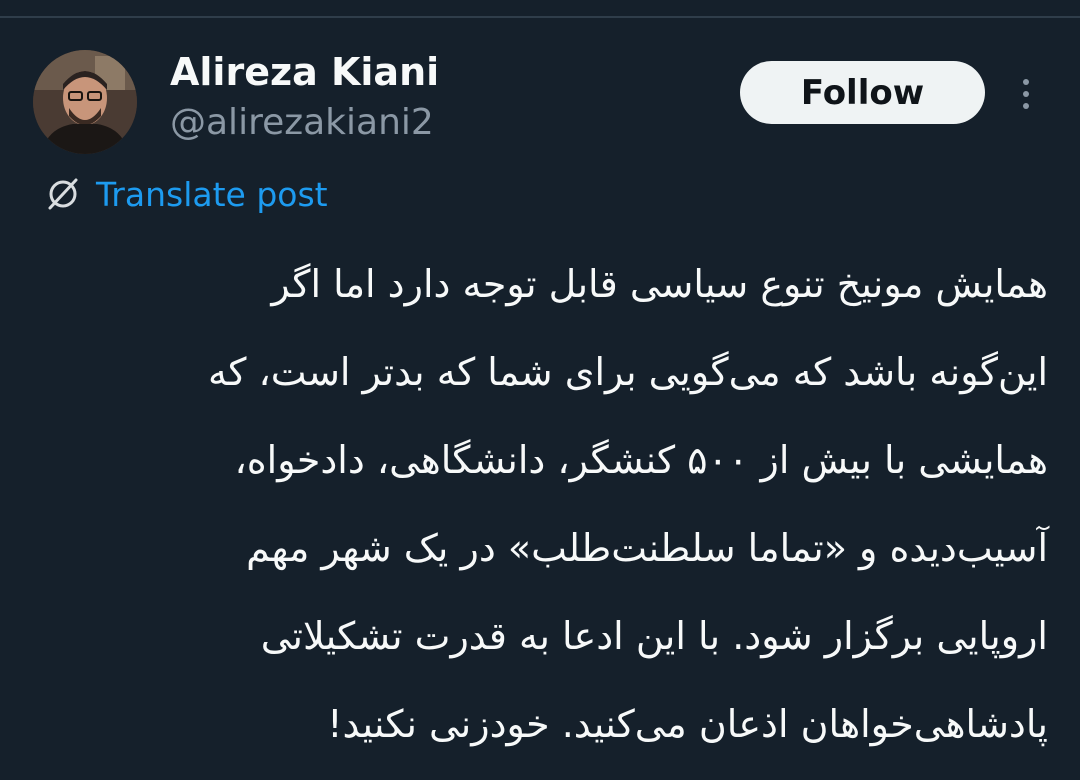 This screenshot has width=1080, height=780. I want to click on avatar, so click(85, 102).